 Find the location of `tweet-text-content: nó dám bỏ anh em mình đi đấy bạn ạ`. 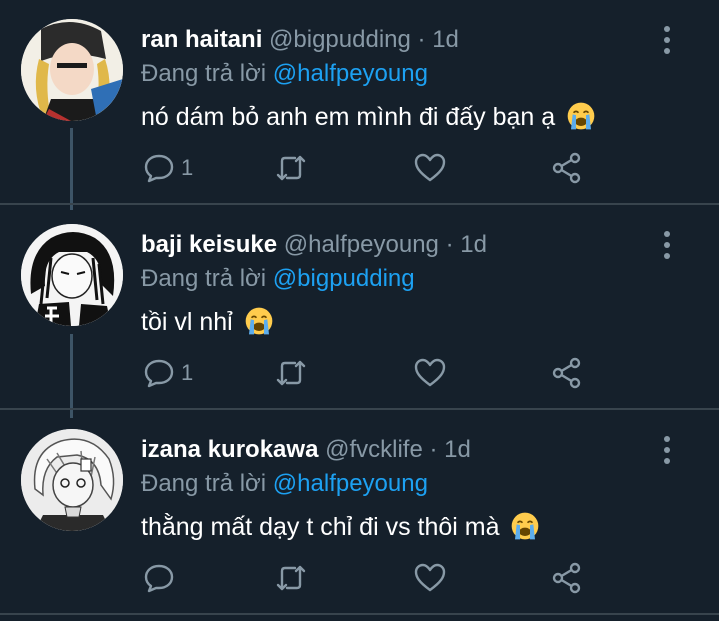

tweet-text-content: nó dám bỏ anh em mình đi đấy bạn ạ is located at coordinates (348, 117).